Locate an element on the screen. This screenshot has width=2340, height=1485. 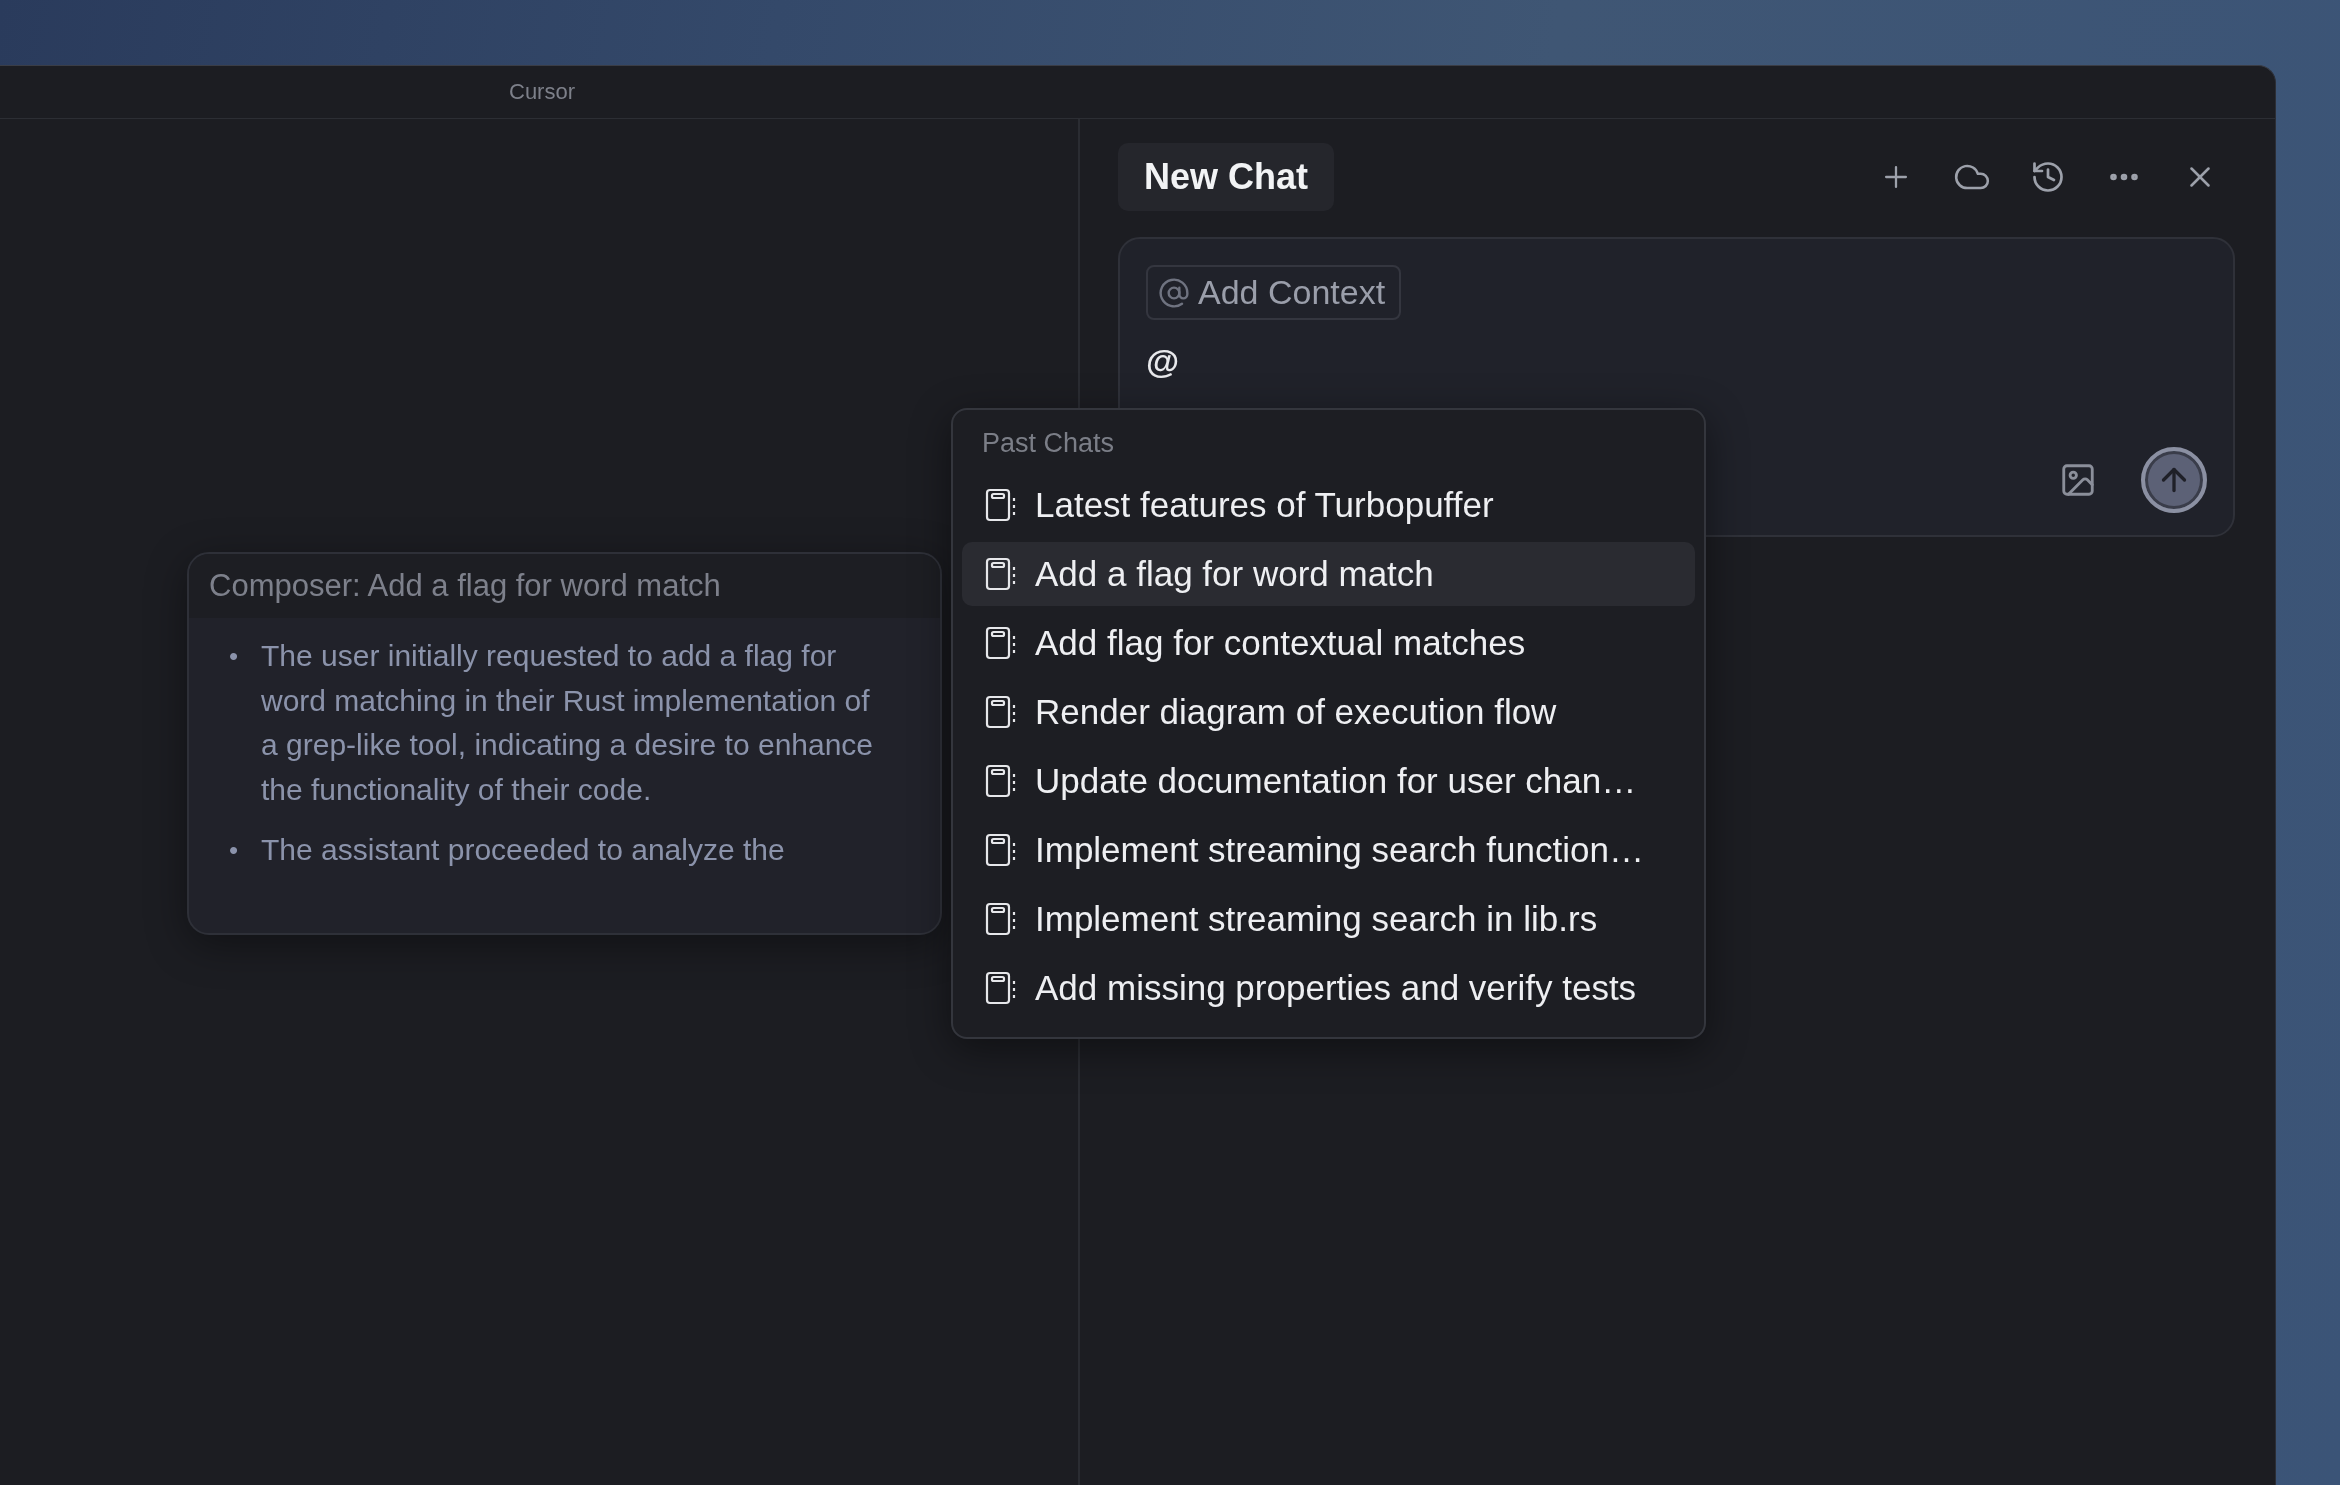
chat-menu-item: Implement streaming search in lib.rs is located at coordinates (1328, 919).